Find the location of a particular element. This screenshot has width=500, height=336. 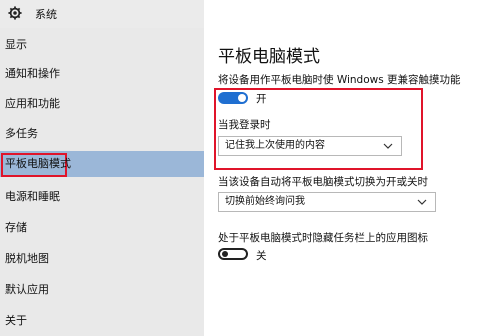

sidebar-item-about: 关于 is located at coordinates (102, 321).